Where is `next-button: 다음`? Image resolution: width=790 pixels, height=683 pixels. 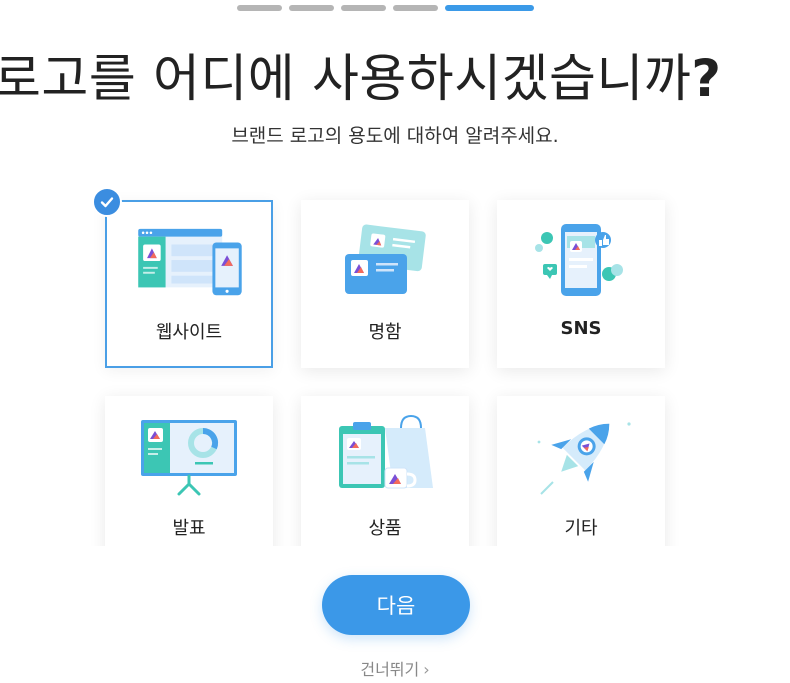 next-button: 다음 is located at coordinates (396, 605).